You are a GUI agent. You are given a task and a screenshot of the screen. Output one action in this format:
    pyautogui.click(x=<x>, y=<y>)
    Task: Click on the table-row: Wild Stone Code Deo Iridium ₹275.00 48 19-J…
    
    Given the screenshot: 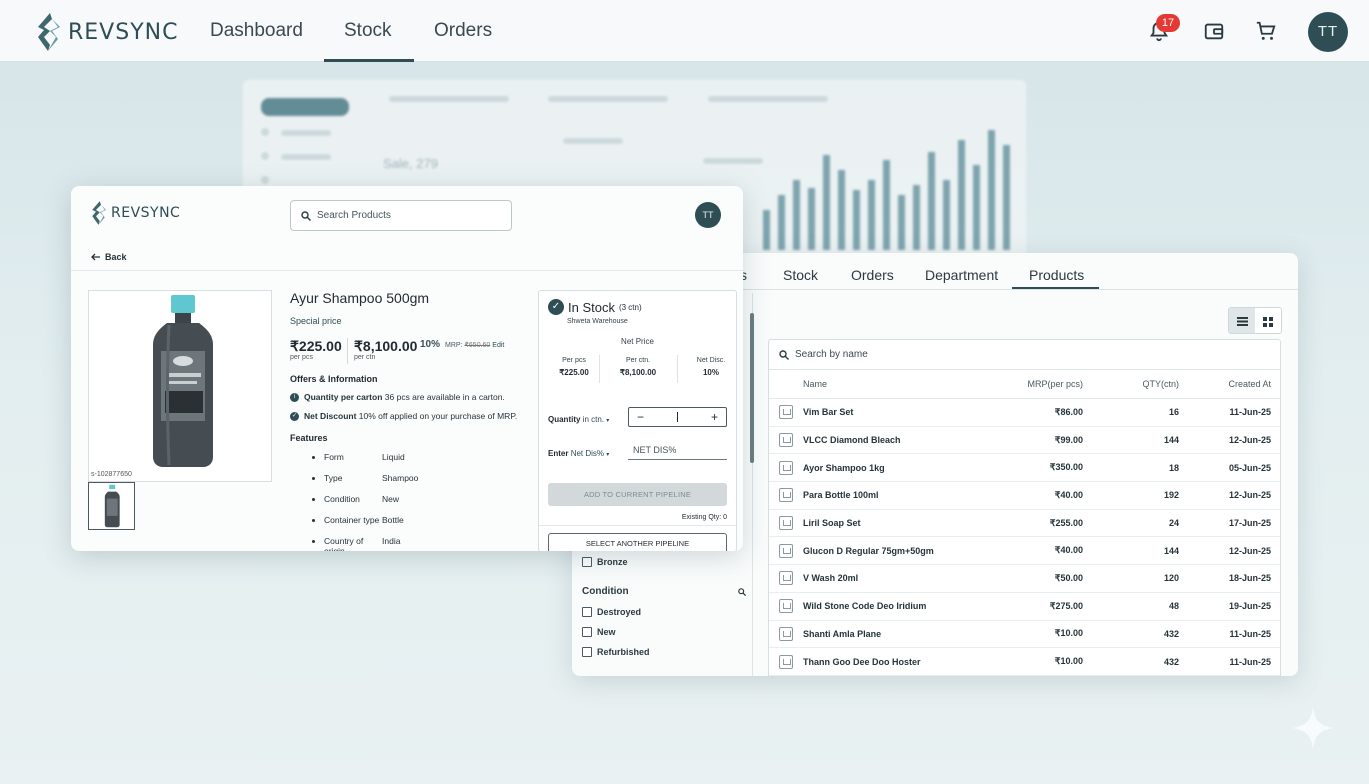 What is the action you would take?
    pyautogui.click(x=1024, y=607)
    